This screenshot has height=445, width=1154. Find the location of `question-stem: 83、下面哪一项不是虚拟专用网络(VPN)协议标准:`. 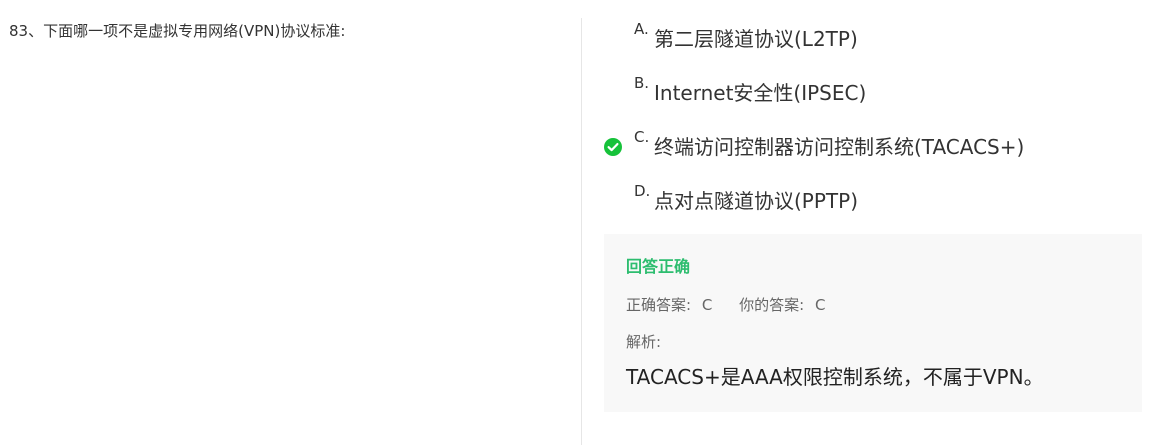

question-stem: 83、下面哪一项不是虚拟专用网络(VPN)协议标准: is located at coordinates (177, 31).